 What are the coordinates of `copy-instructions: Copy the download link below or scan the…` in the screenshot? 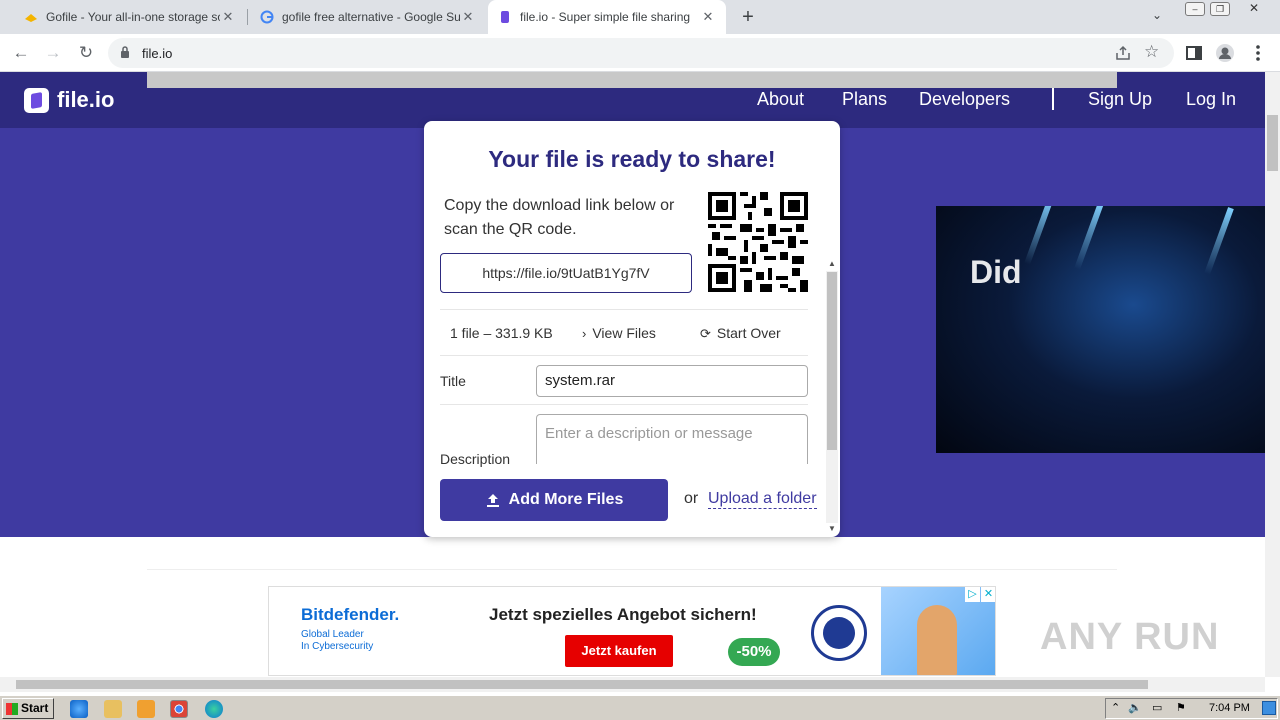 It's located at (559, 217).